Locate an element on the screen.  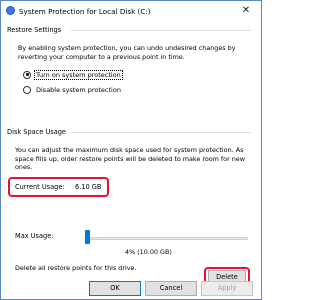
apply-button: Apply is located at coordinates (227, 288).